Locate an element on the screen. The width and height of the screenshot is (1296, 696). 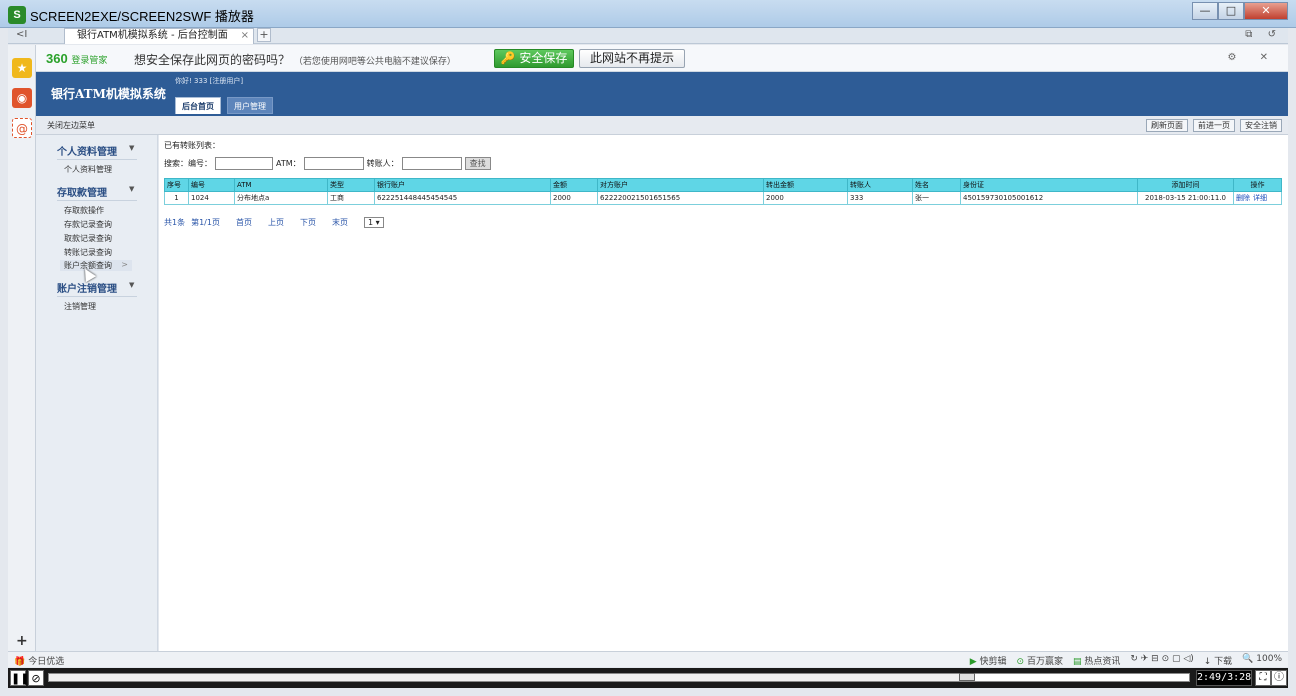
weibo-icon: ◉ is located at coordinates (22, 98).